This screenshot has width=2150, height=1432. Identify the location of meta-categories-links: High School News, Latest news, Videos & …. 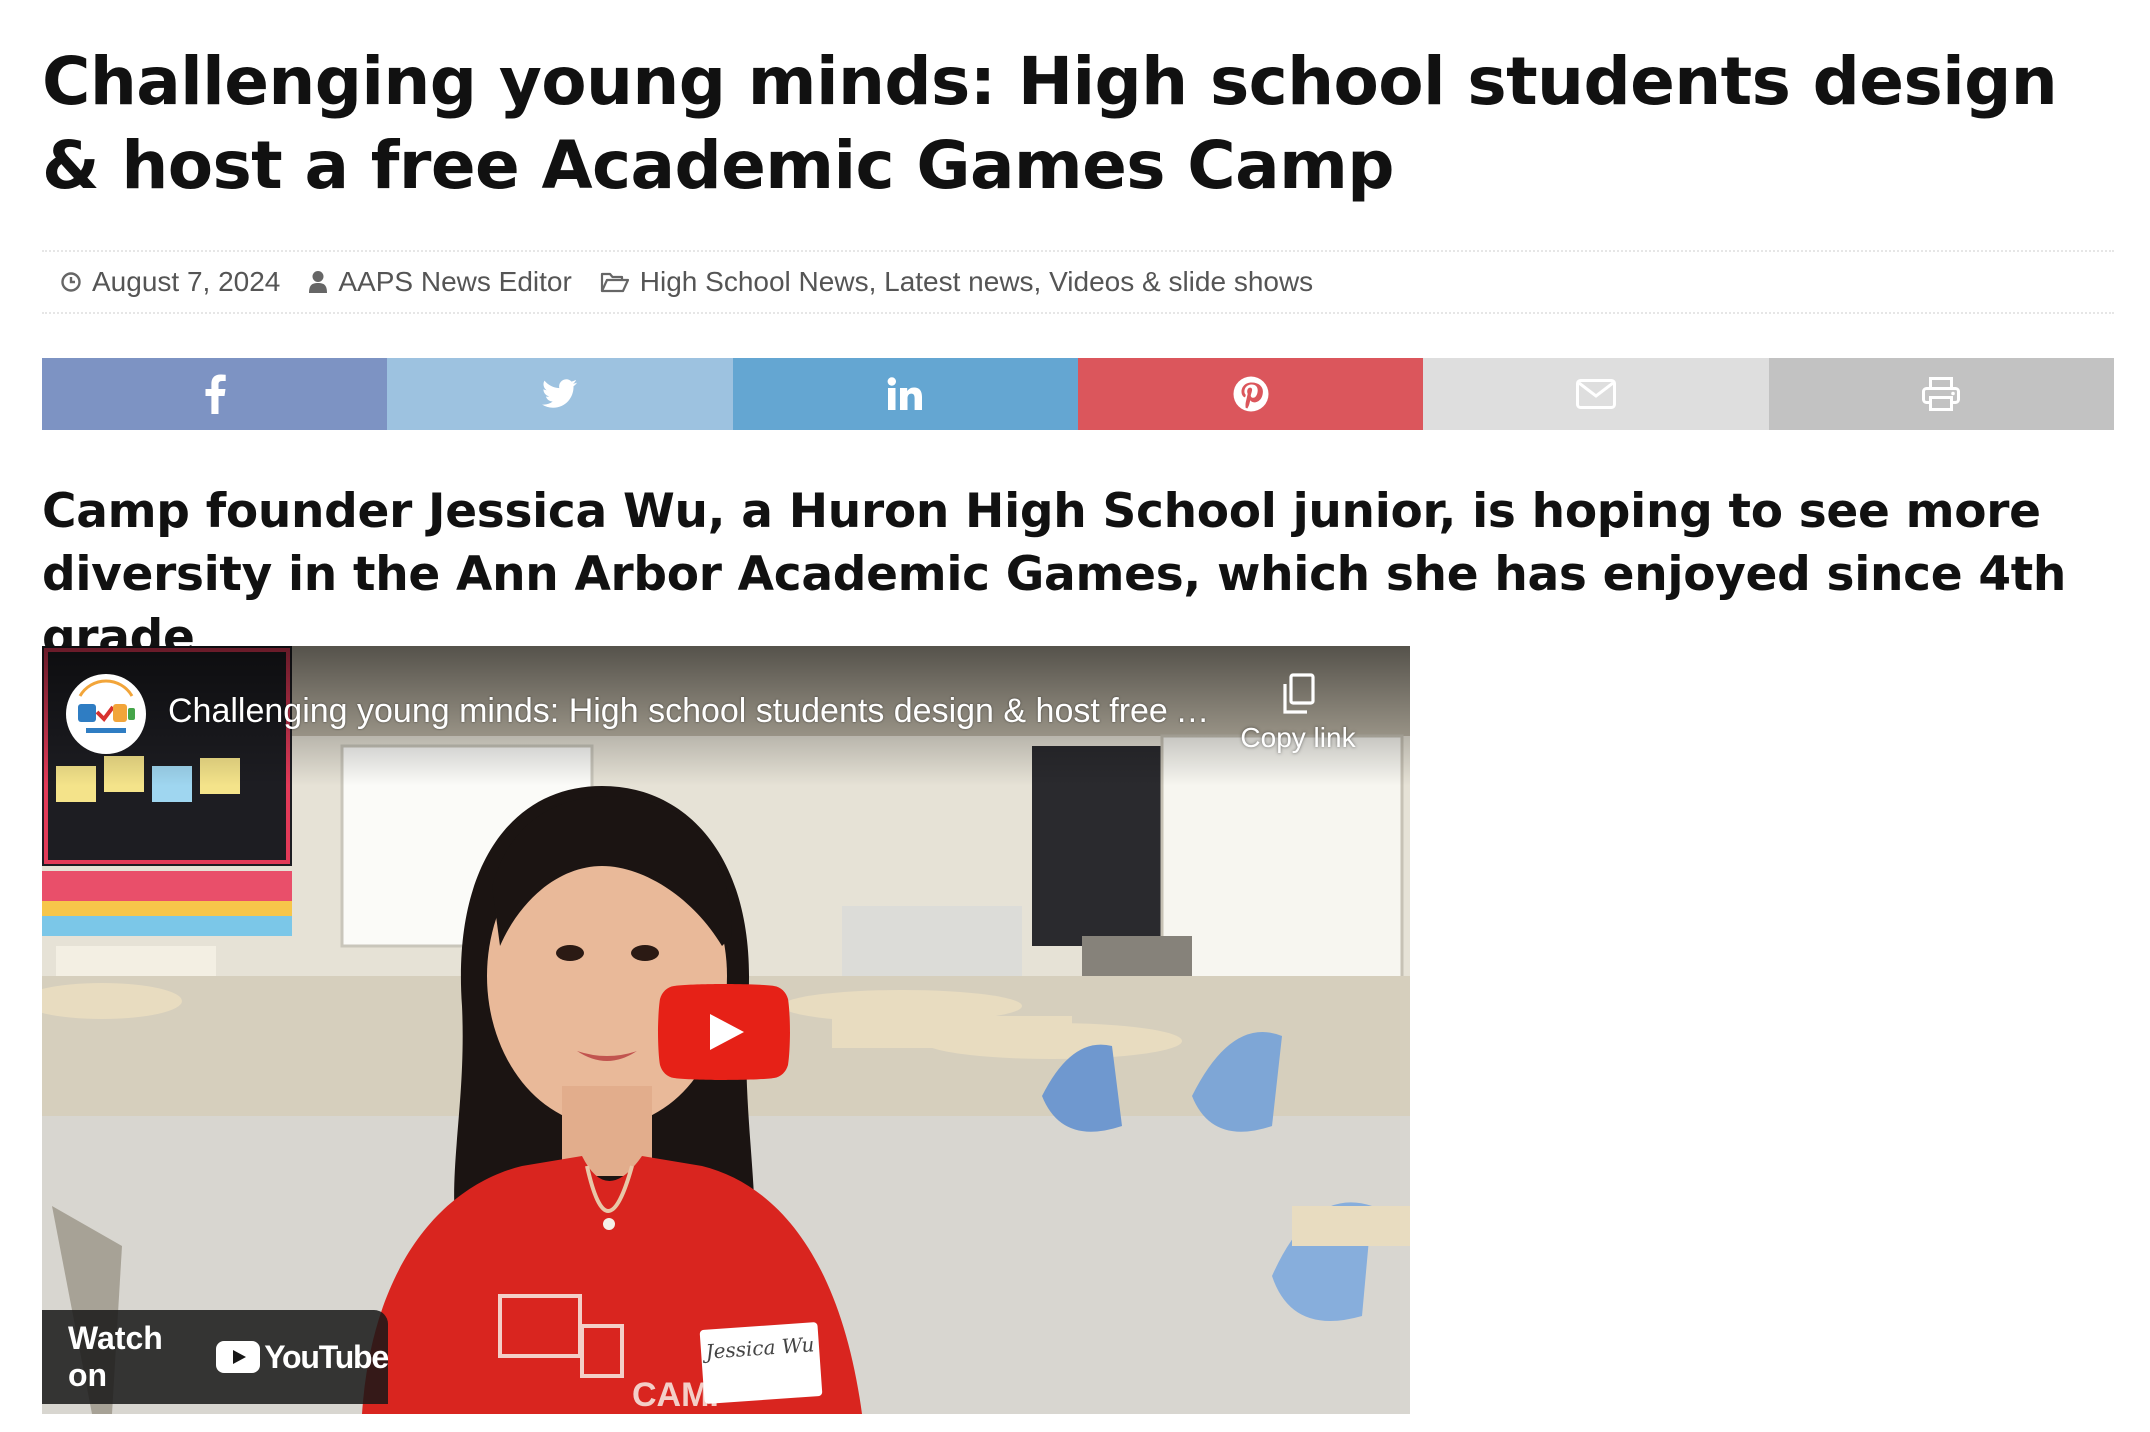
(976, 282).